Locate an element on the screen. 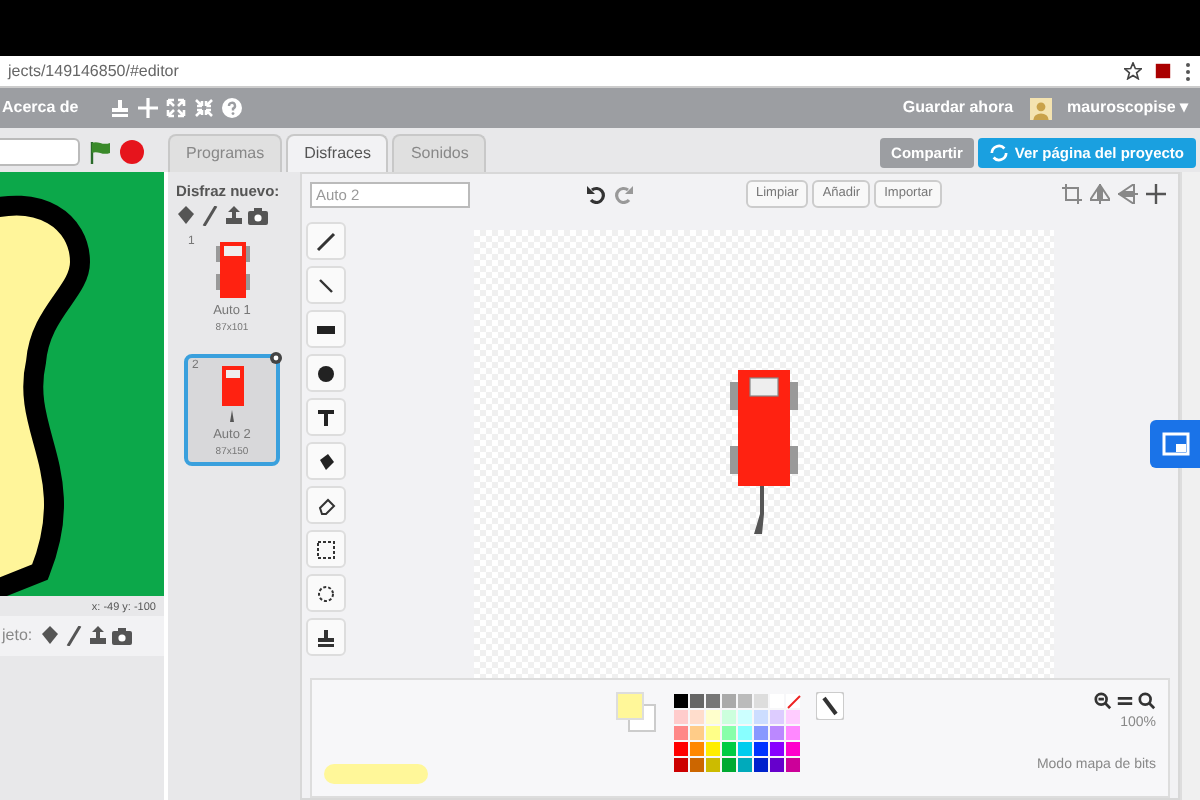  text-icon is located at coordinates (326, 417).